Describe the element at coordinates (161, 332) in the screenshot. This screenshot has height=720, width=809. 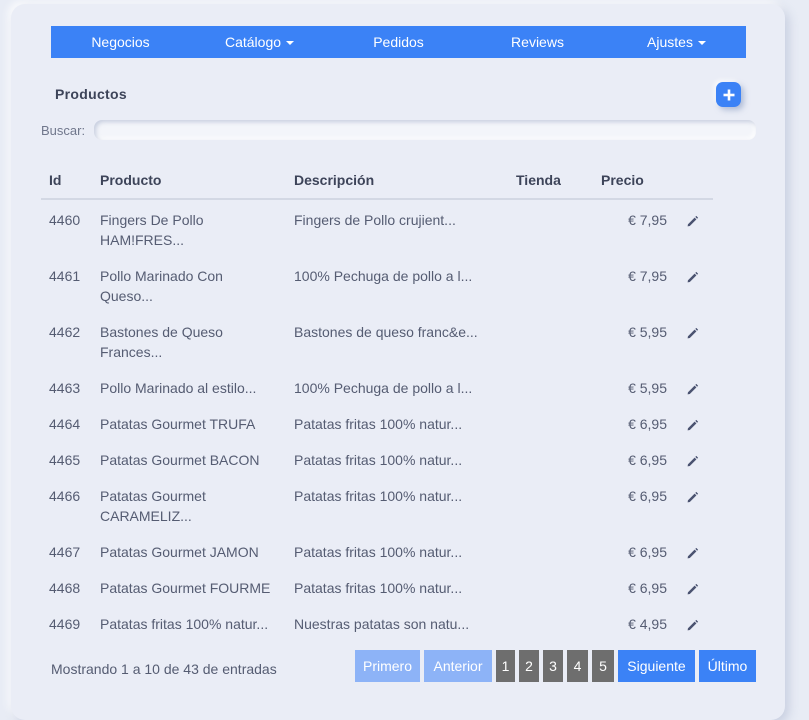
I see `producto-line: Bastones de Queso` at that location.